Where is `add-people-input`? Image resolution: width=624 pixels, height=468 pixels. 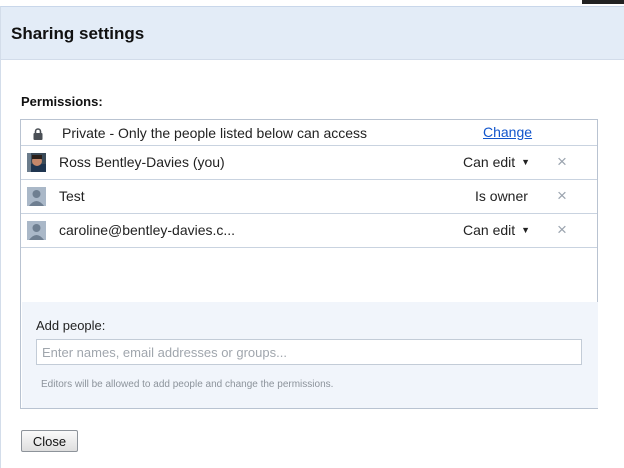
add-people-input is located at coordinates (309, 352).